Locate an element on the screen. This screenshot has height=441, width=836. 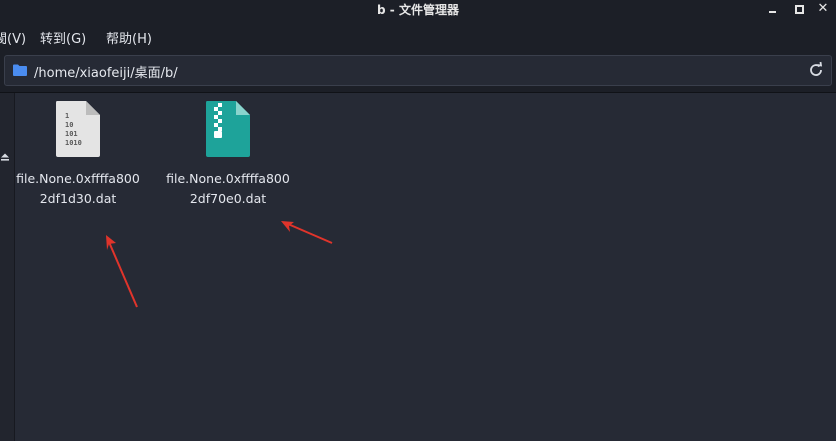
archive-file-icon is located at coordinates (228, 129).